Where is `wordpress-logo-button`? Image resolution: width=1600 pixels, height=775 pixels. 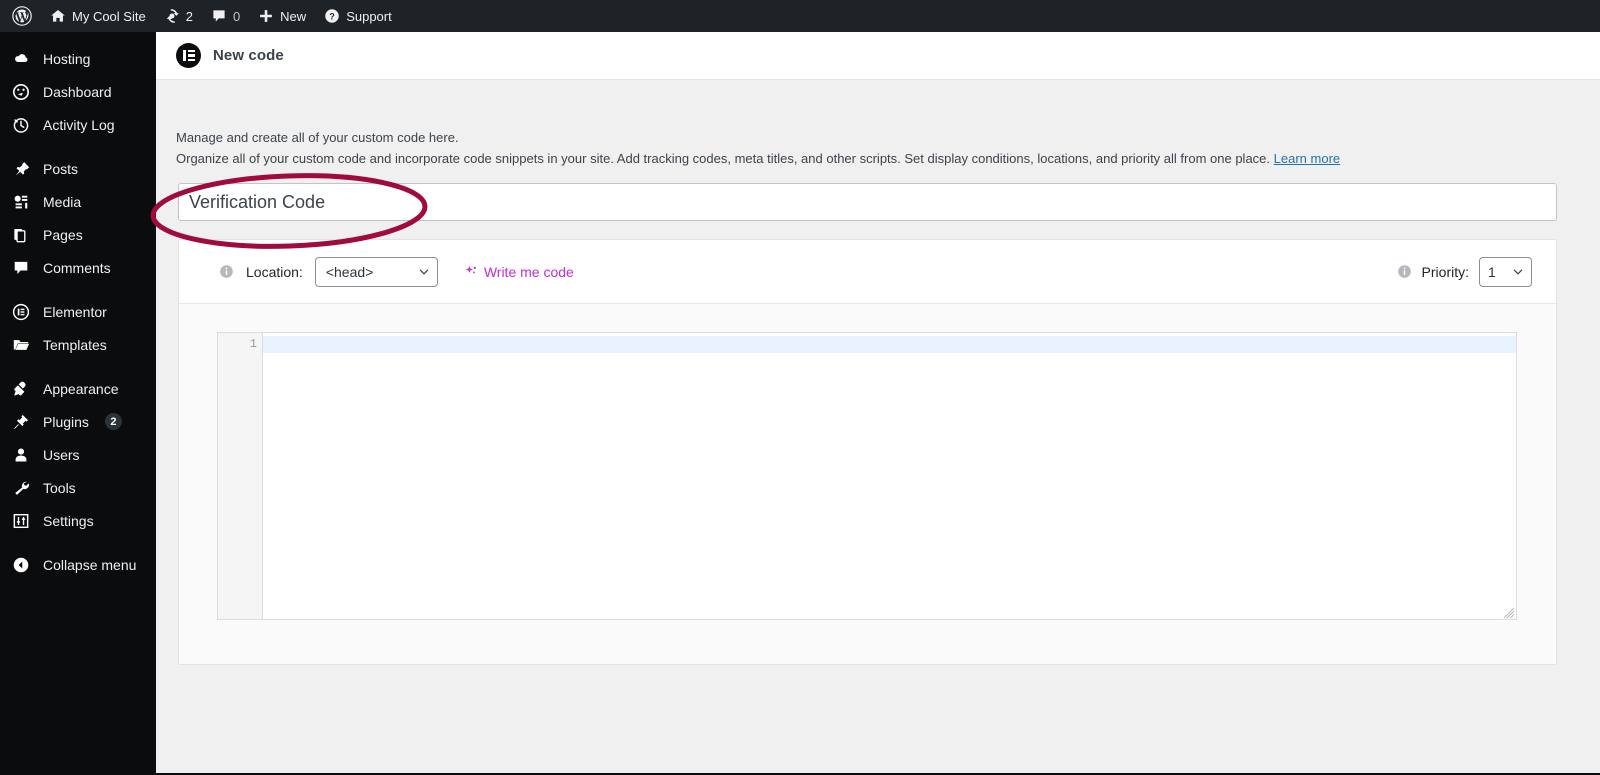
wordpress-logo-button is located at coordinates (20, 16).